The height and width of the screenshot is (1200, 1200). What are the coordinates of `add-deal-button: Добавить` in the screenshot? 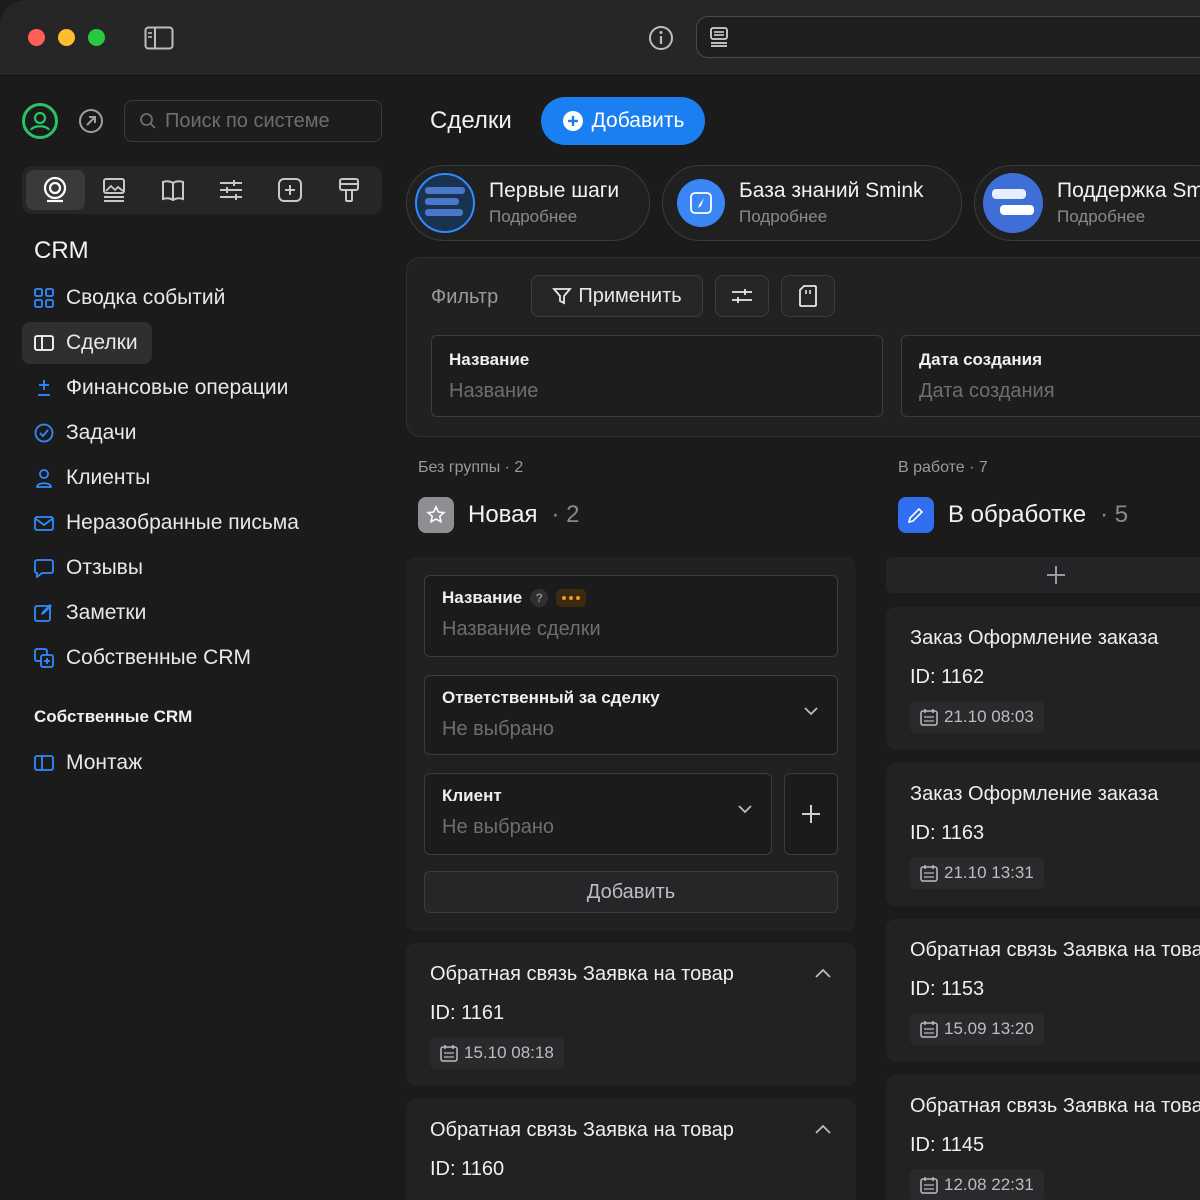 It's located at (623, 121).